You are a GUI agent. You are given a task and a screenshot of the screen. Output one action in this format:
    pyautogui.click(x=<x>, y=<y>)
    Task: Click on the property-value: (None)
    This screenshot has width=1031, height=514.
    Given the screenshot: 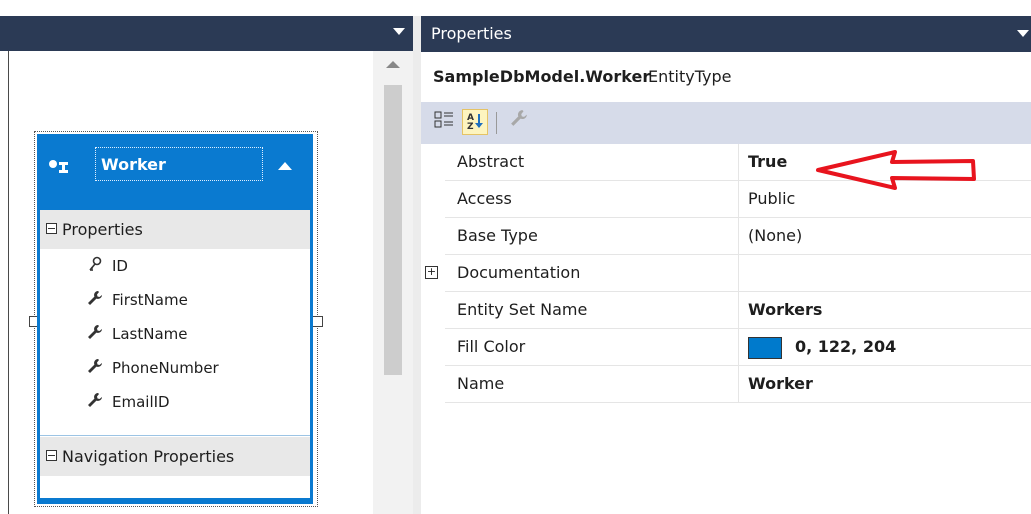 What is the action you would take?
    pyautogui.click(x=775, y=236)
    